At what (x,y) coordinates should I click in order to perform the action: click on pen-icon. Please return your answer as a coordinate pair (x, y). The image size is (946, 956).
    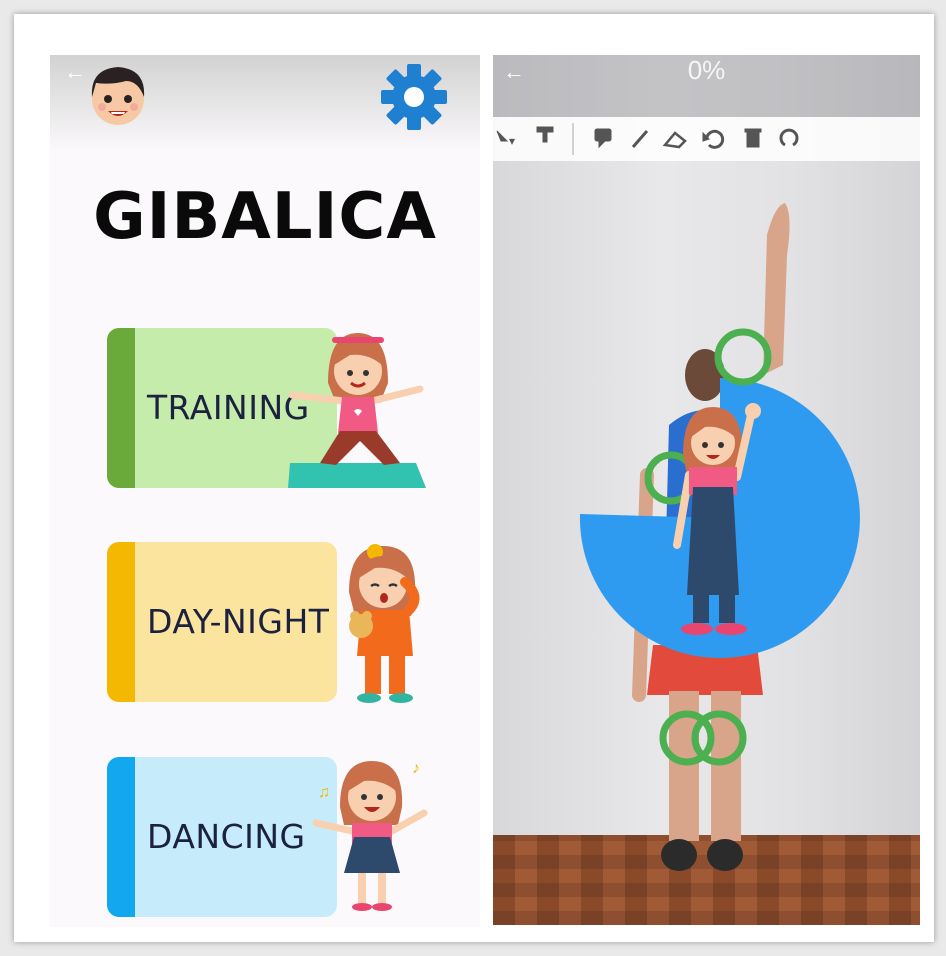
    Looking at the image, I should click on (640, 139).